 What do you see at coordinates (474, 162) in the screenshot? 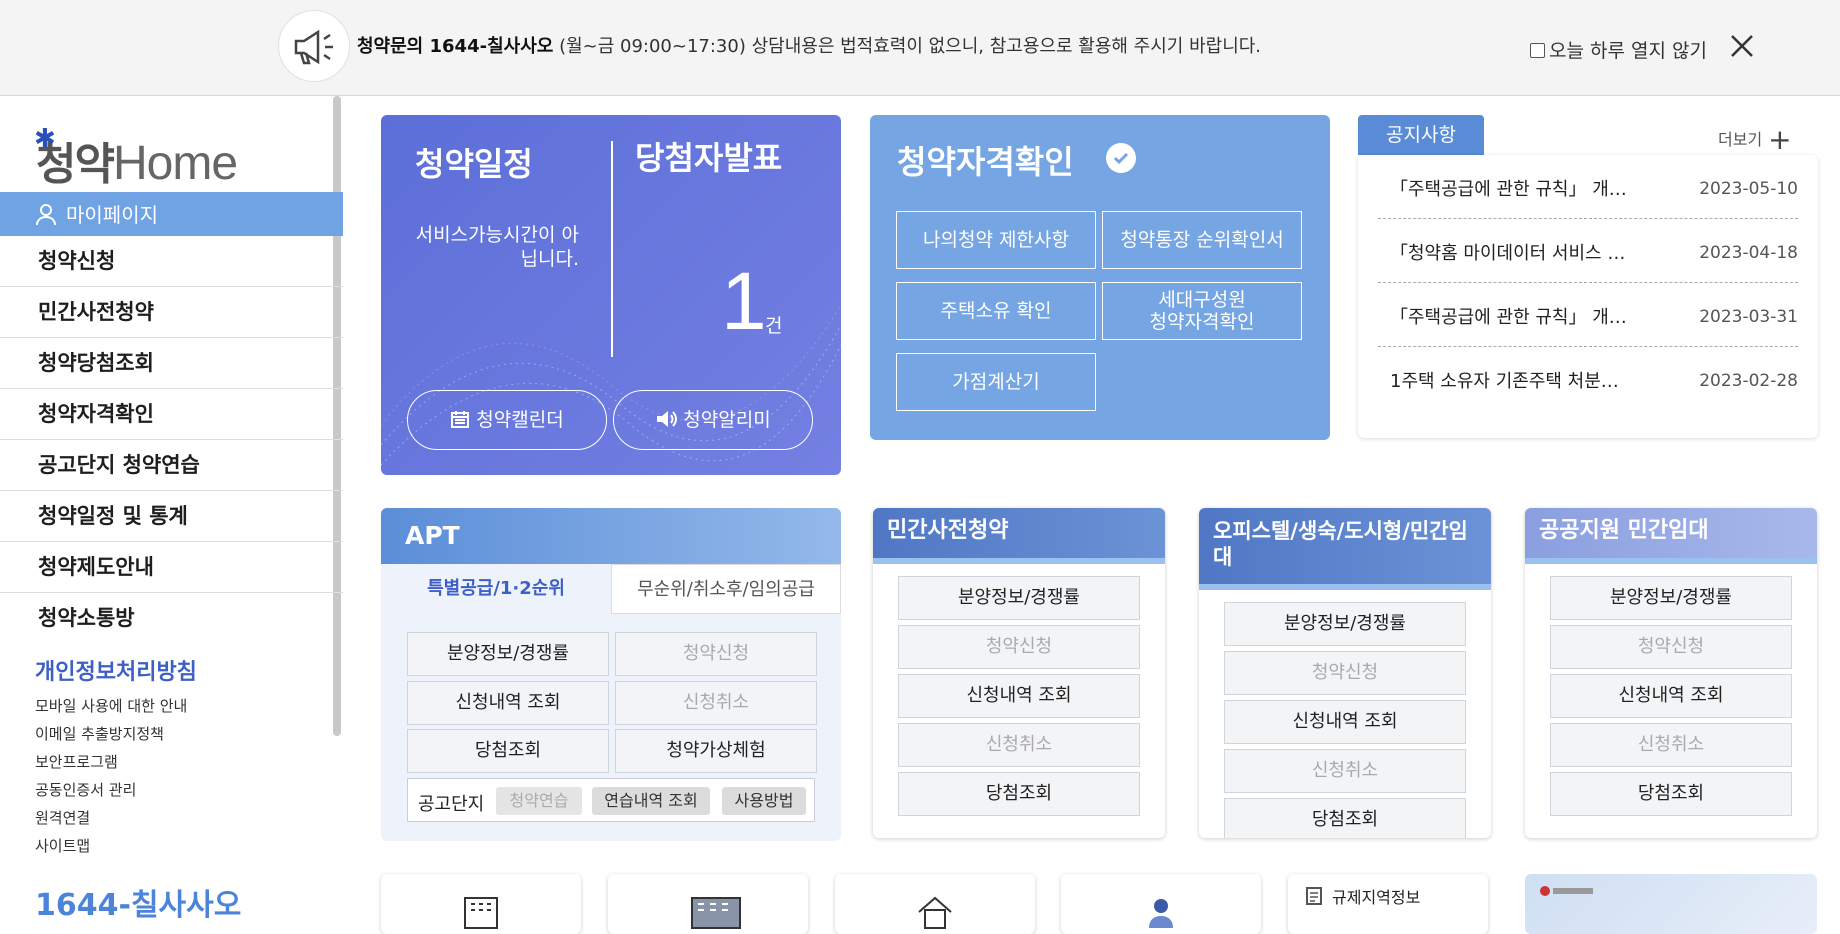
I see `schedule-title: 청약일정` at bounding box center [474, 162].